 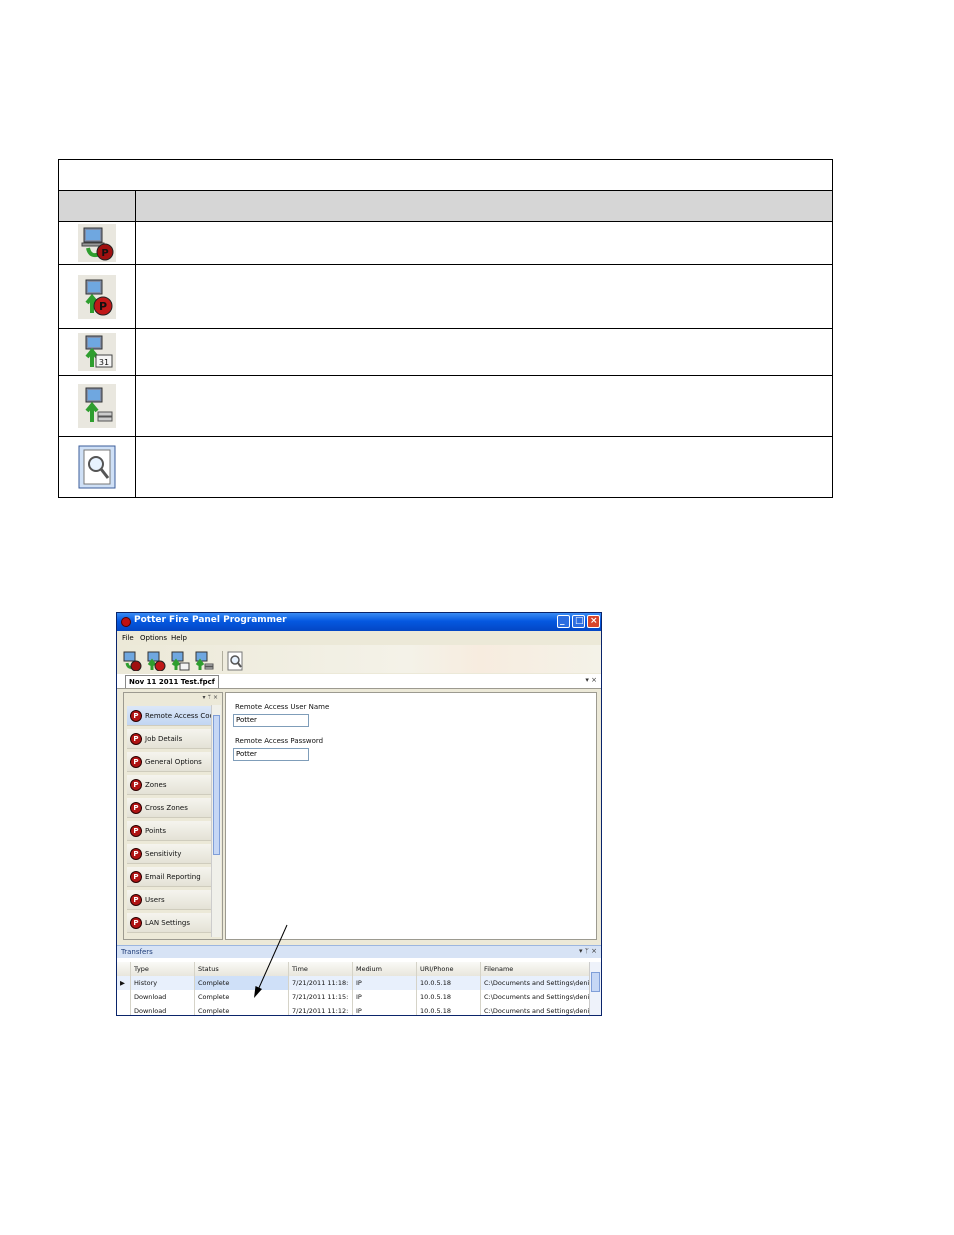 I want to click on close-button: ×, so click(x=593, y=621).